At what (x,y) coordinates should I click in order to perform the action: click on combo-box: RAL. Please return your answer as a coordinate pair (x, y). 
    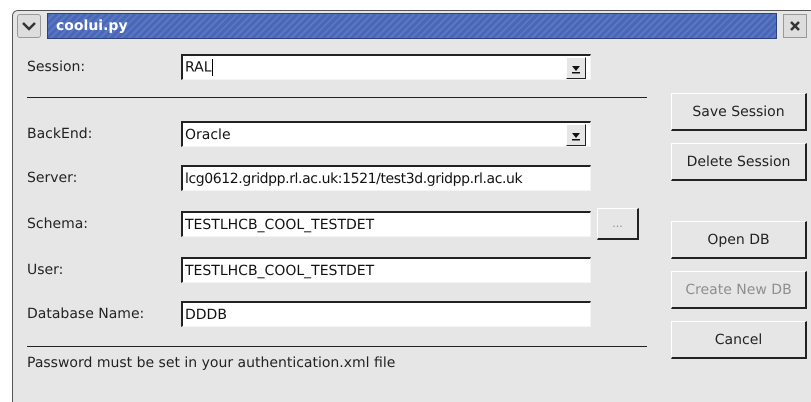
    Looking at the image, I should click on (386, 67).